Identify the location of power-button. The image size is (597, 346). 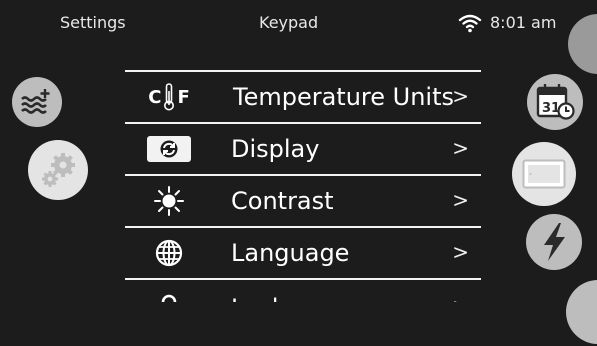
(554, 242).